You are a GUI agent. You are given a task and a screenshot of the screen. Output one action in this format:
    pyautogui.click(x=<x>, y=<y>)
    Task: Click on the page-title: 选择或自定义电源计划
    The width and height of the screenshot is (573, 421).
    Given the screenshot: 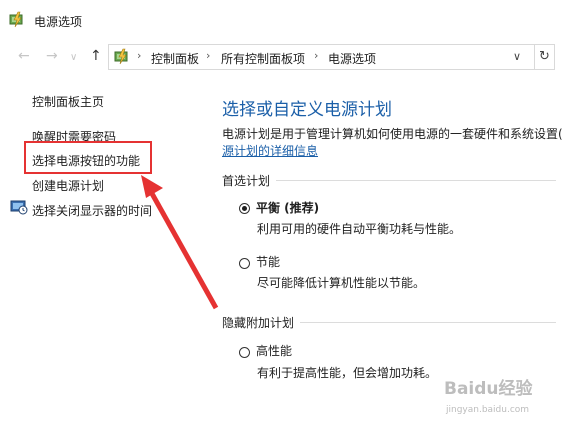 What is the action you would take?
    pyautogui.click(x=307, y=110)
    